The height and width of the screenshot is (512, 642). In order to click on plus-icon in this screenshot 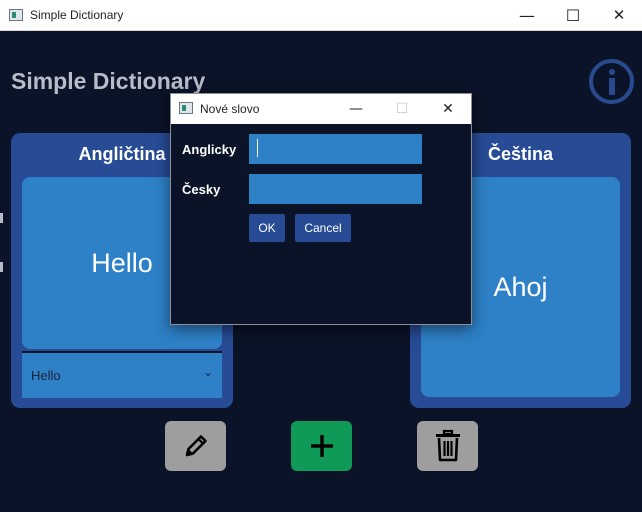, I will do `click(321, 446)`.